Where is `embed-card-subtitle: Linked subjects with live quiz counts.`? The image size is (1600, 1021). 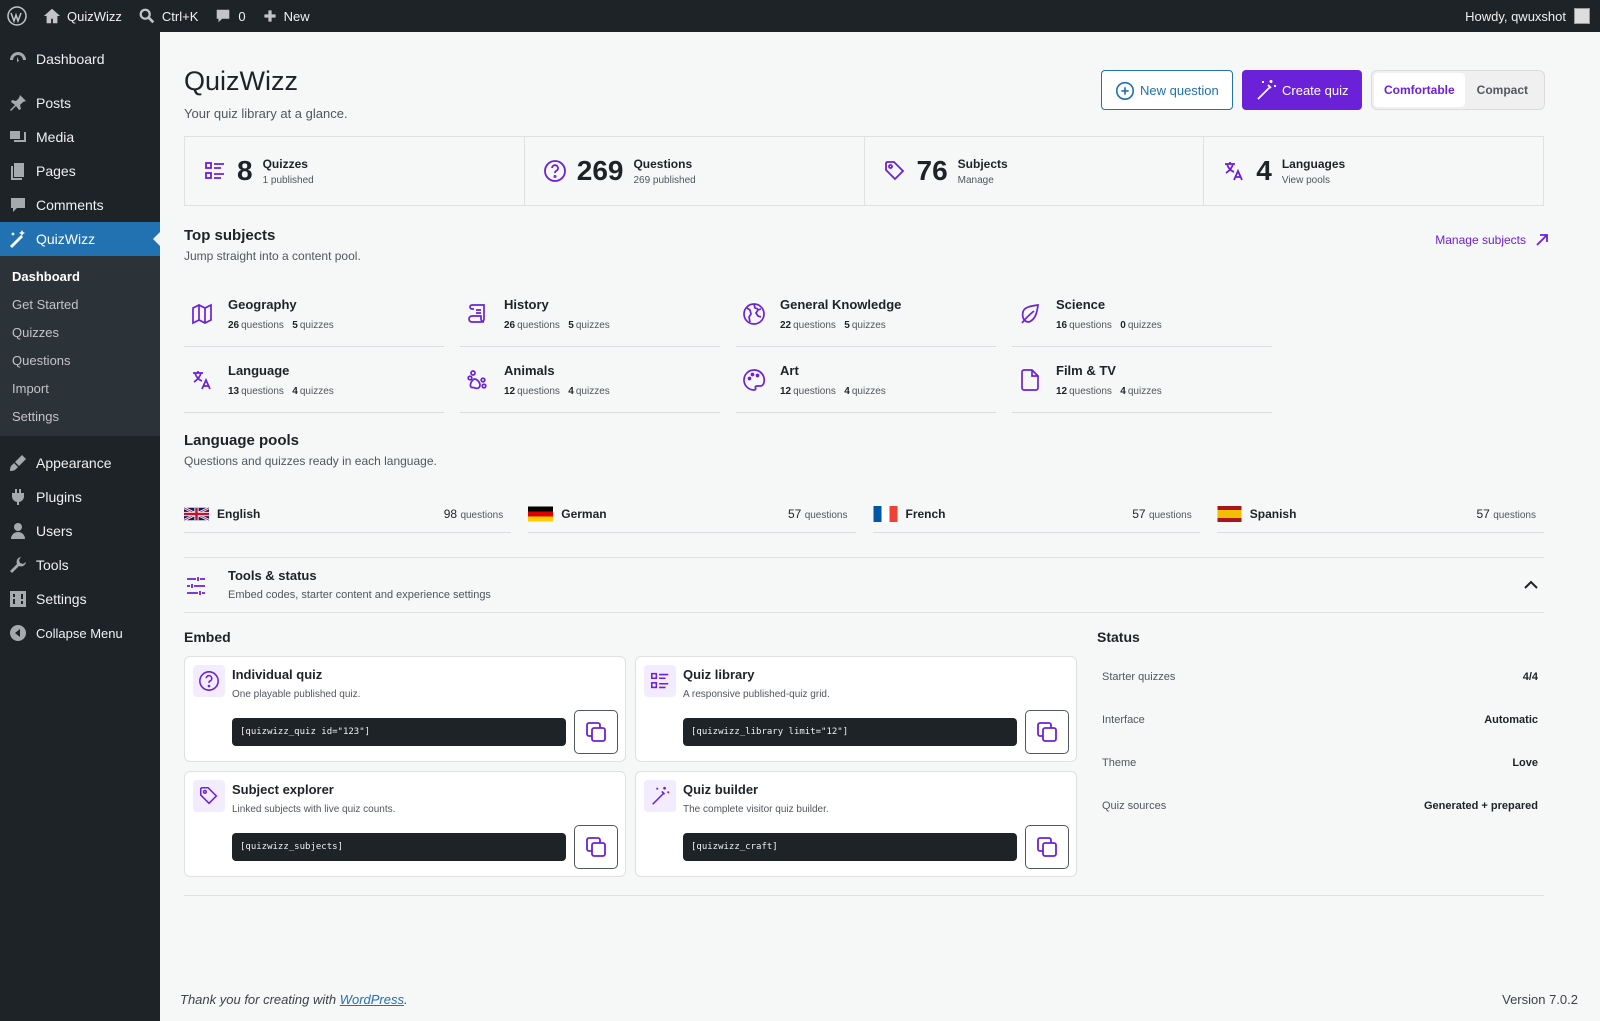 embed-card-subtitle: Linked subjects with live quiz counts. is located at coordinates (314, 809).